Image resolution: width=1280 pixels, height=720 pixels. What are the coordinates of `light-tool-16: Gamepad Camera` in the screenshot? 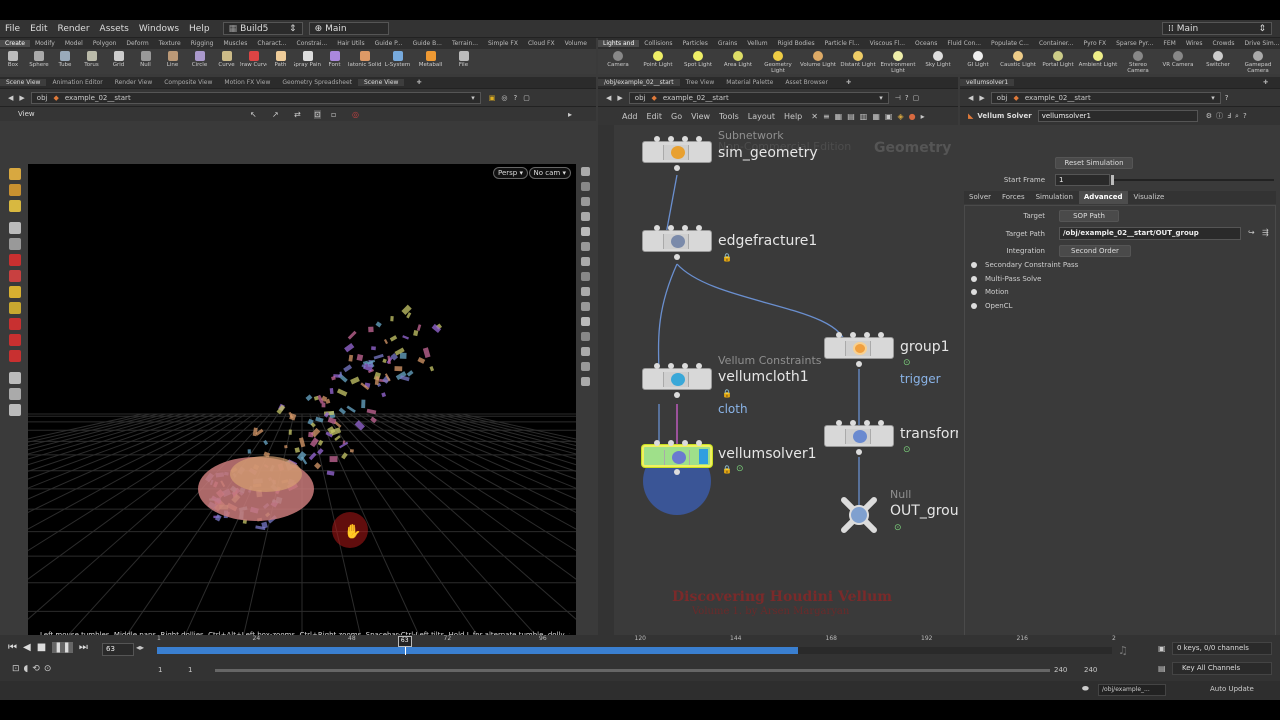 It's located at (1258, 62).